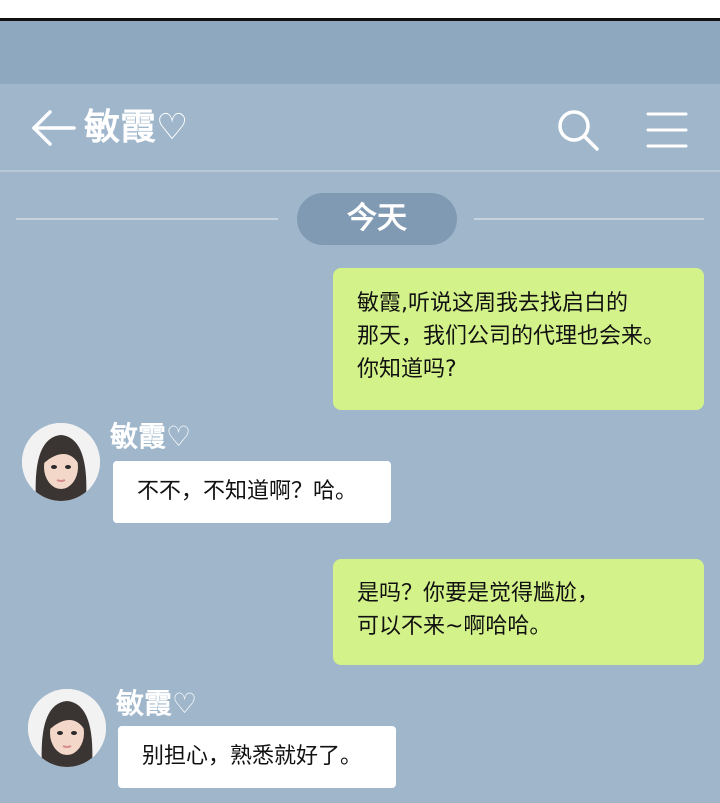 The image size is (720, 803). What do you see at coordinates (377, 219) in the screenshot?
I see `date-separator: 今天` at bounding box center [377, 219].